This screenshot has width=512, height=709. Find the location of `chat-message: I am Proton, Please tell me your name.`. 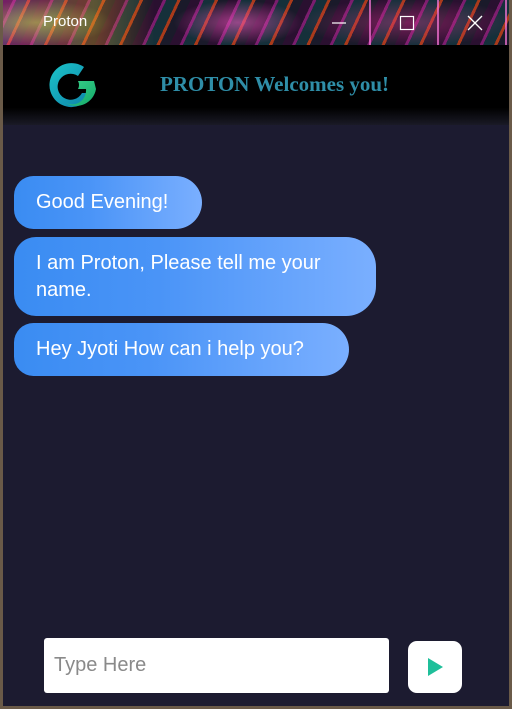

chat-message: I am Proton, Please tell me your name. is located at coordinates (195, 276).